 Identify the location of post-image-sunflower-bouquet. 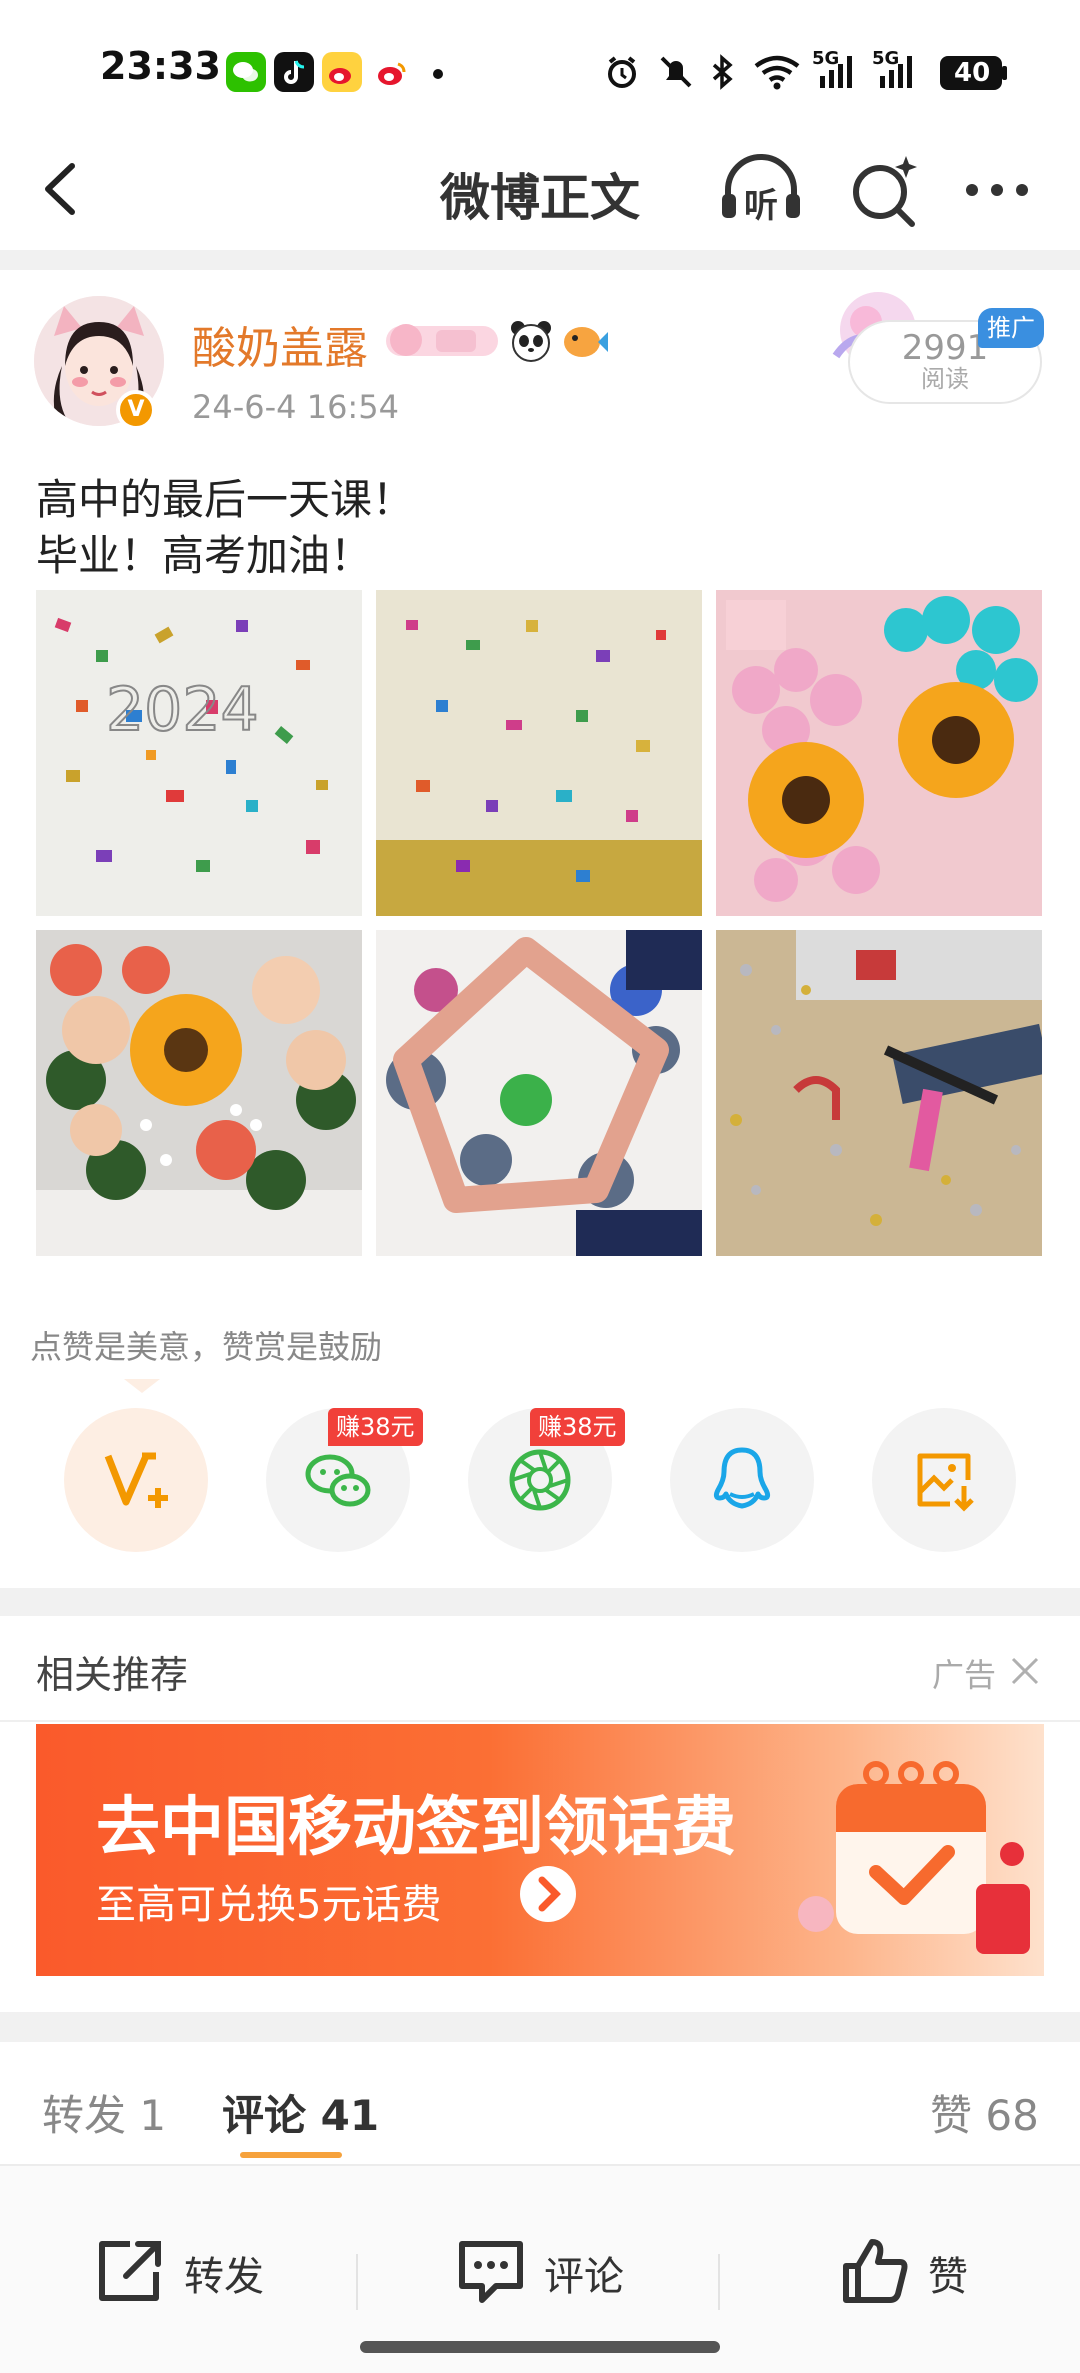
(879, 753).